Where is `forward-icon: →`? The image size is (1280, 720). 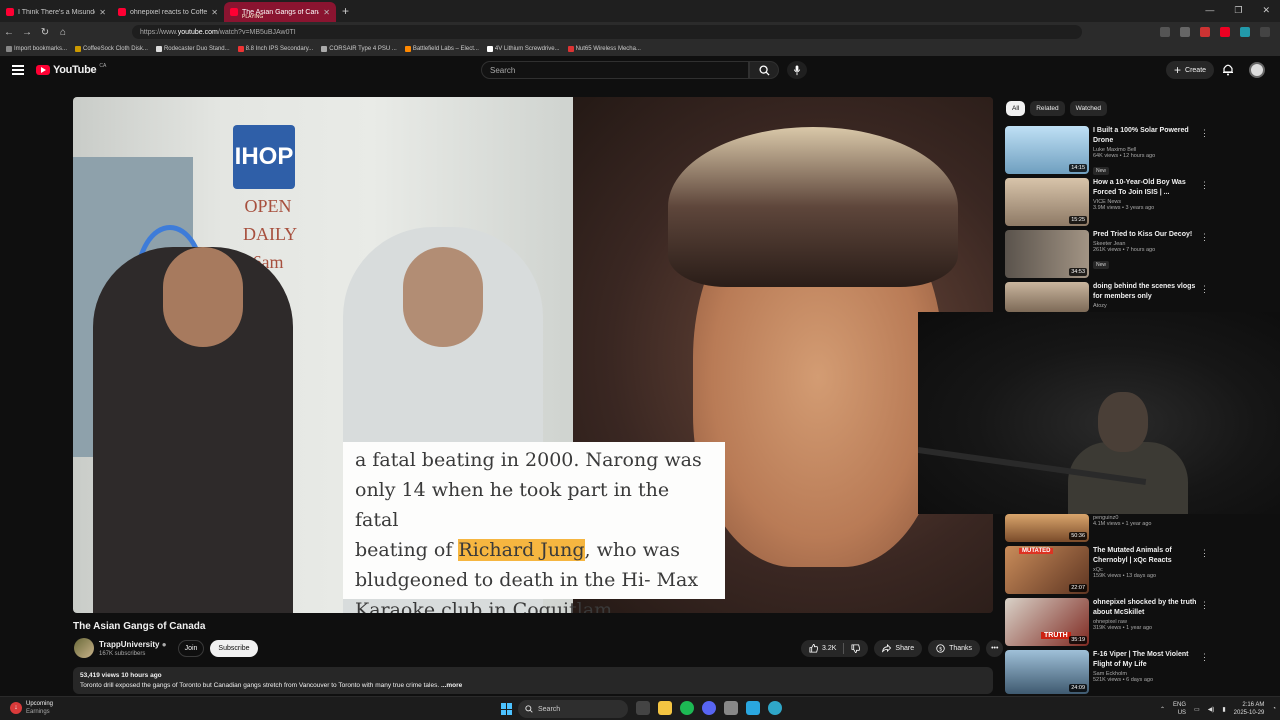
forward-icon: → is located at coordinates (27, 32).